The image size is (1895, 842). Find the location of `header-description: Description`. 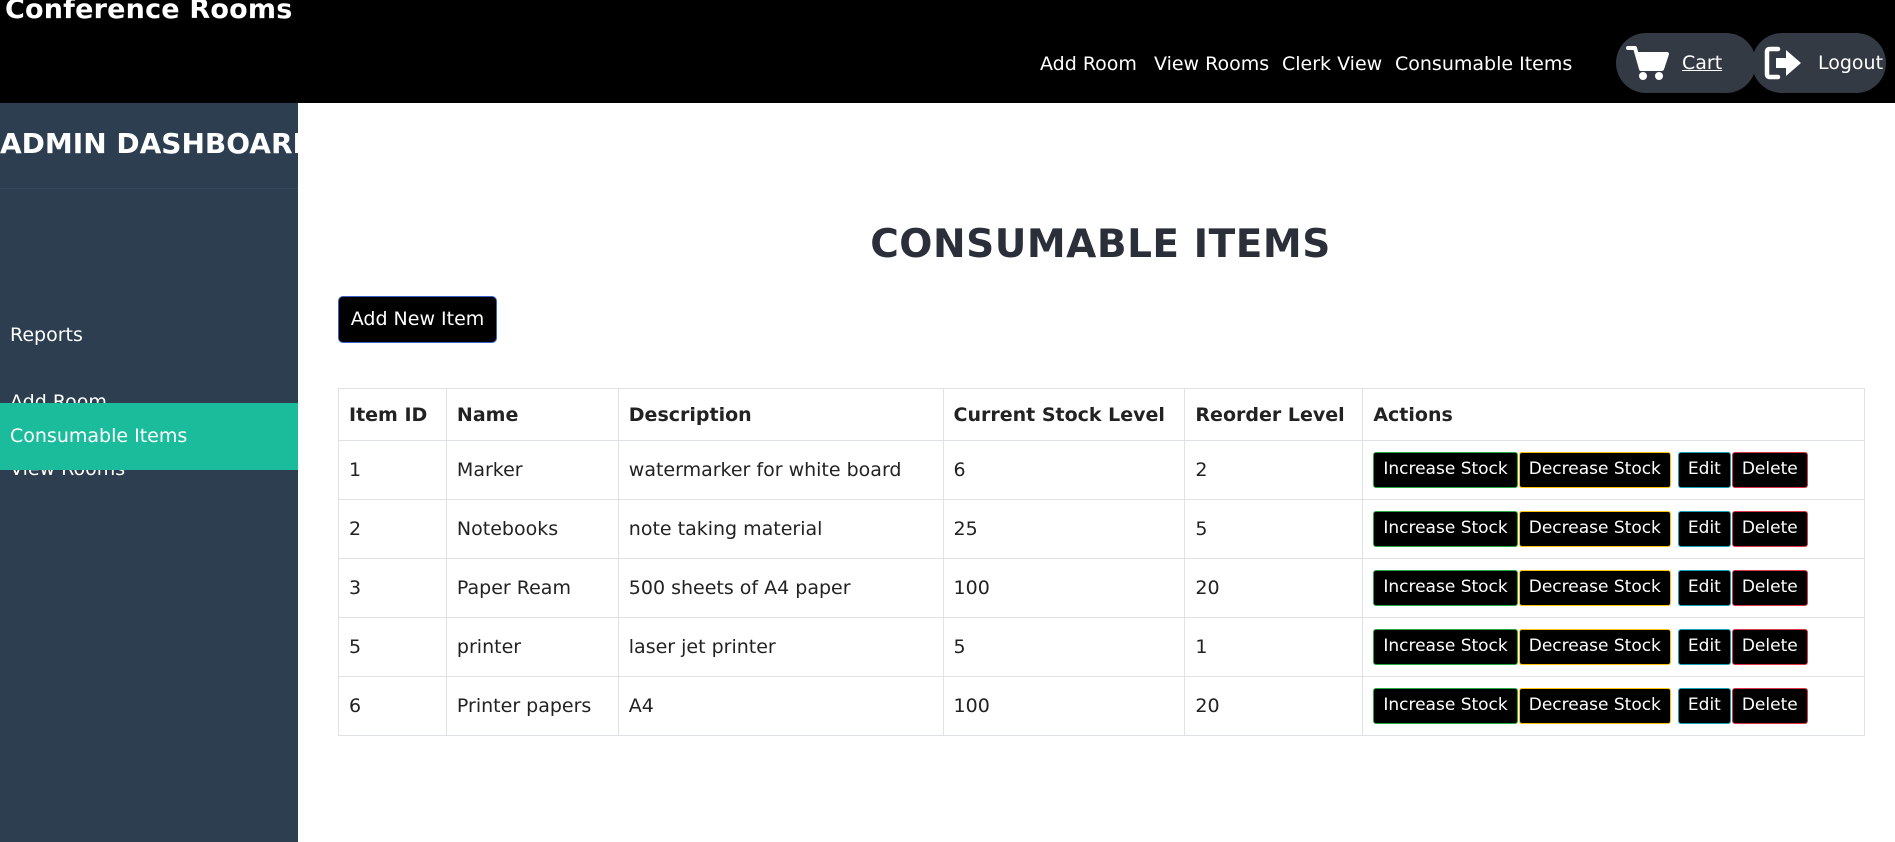

header-description: Description is located at coordinates (780, 414).